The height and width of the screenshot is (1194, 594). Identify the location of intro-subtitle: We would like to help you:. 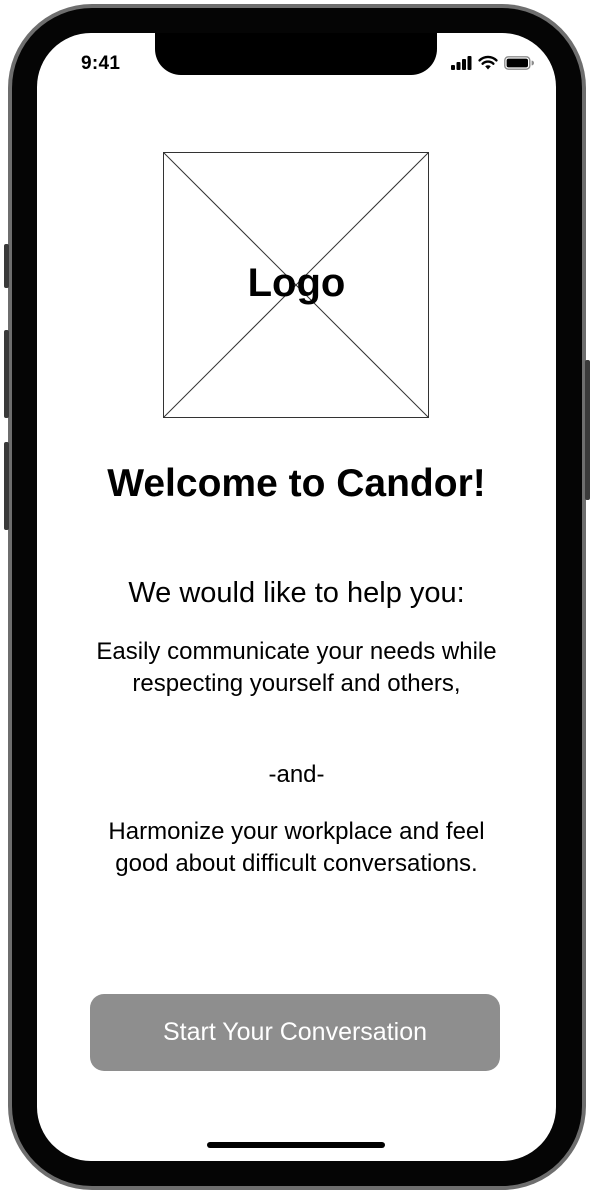
(296, 593).